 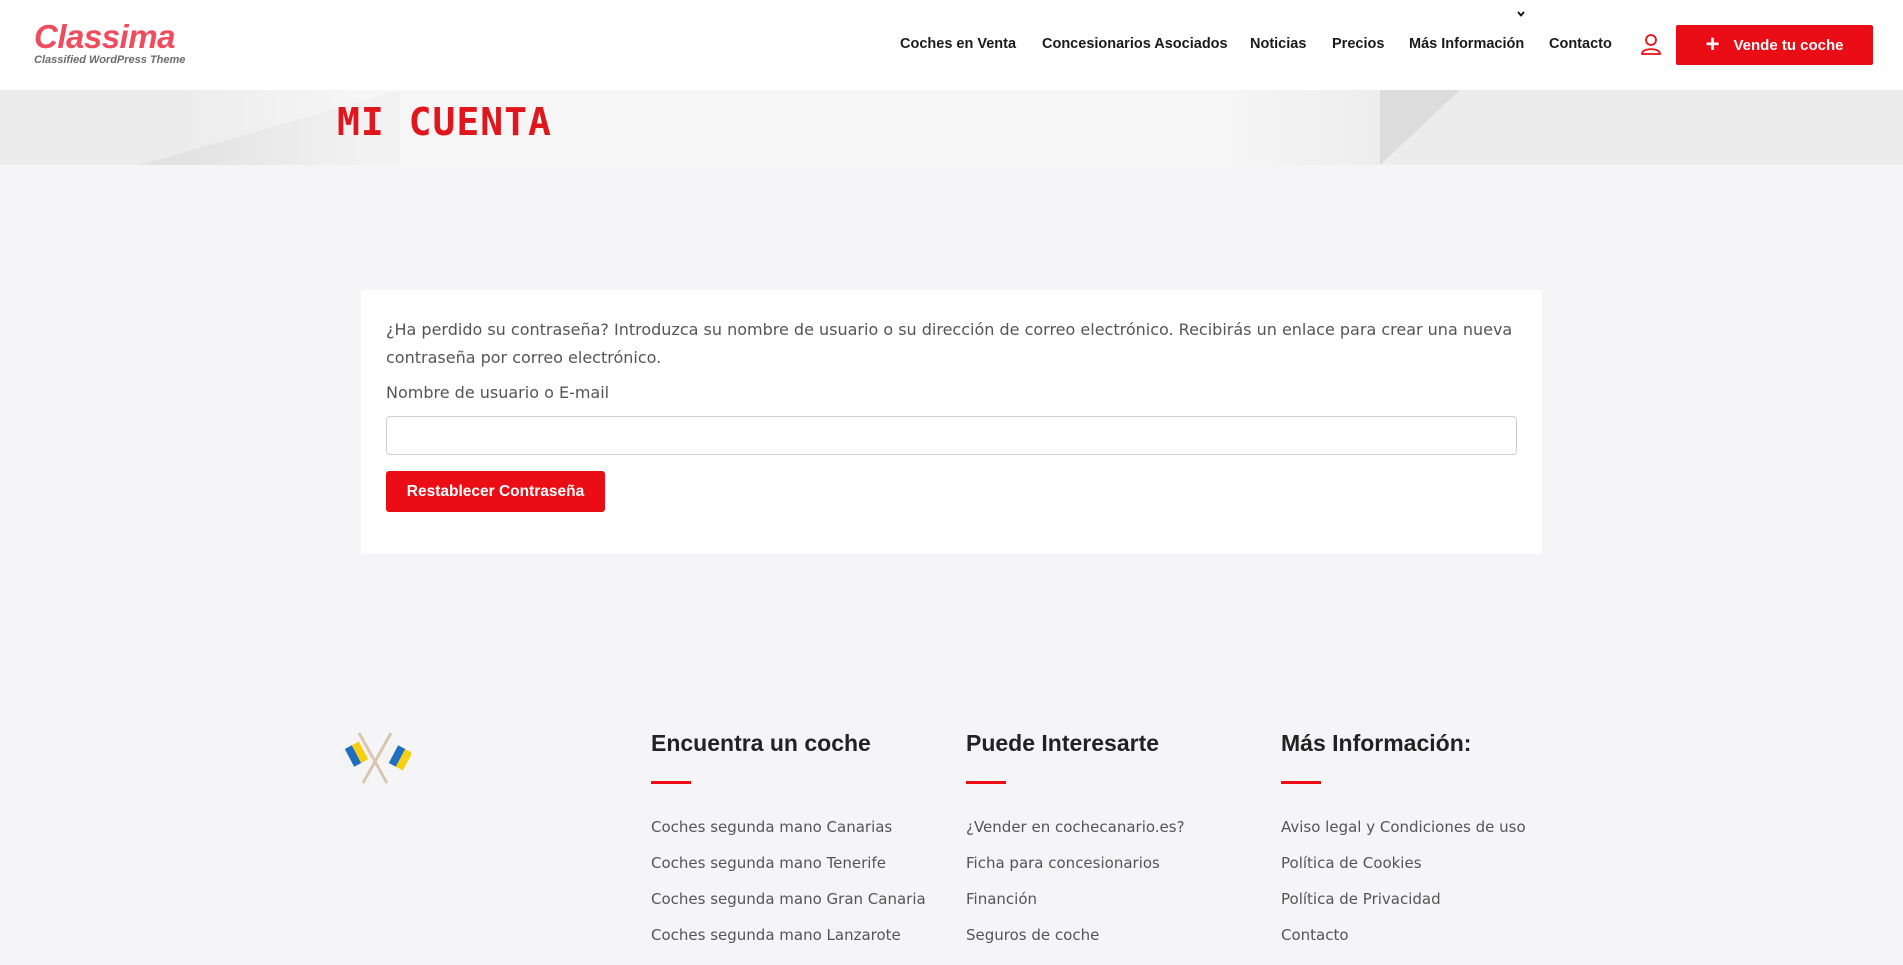 What do you see at coordinates (951, 435) in the screenshot?
I see `username-email-input` at bounding box center [951, 435].